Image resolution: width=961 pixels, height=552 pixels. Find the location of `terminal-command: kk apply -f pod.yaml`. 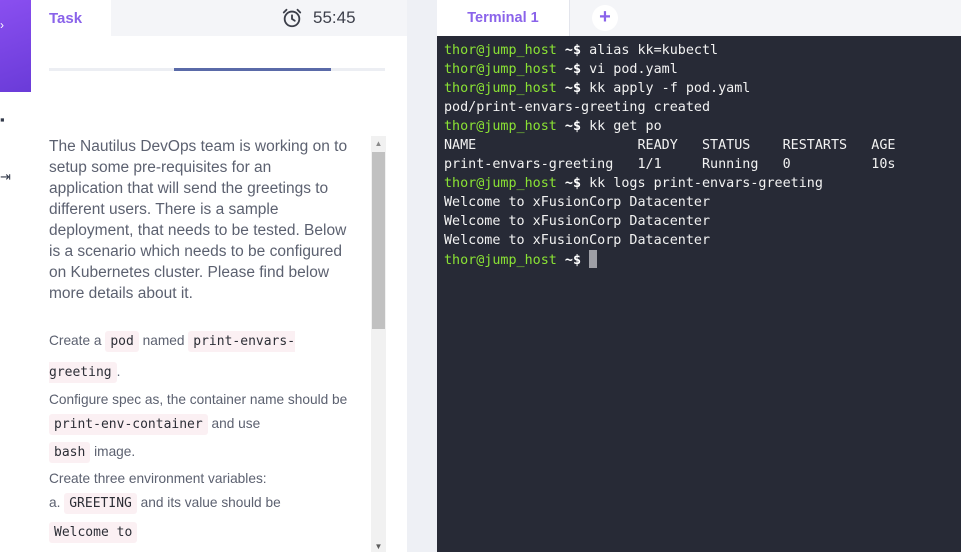

terminal-command: kk apply -f pod.yaml is located at coordinates (670, 88).